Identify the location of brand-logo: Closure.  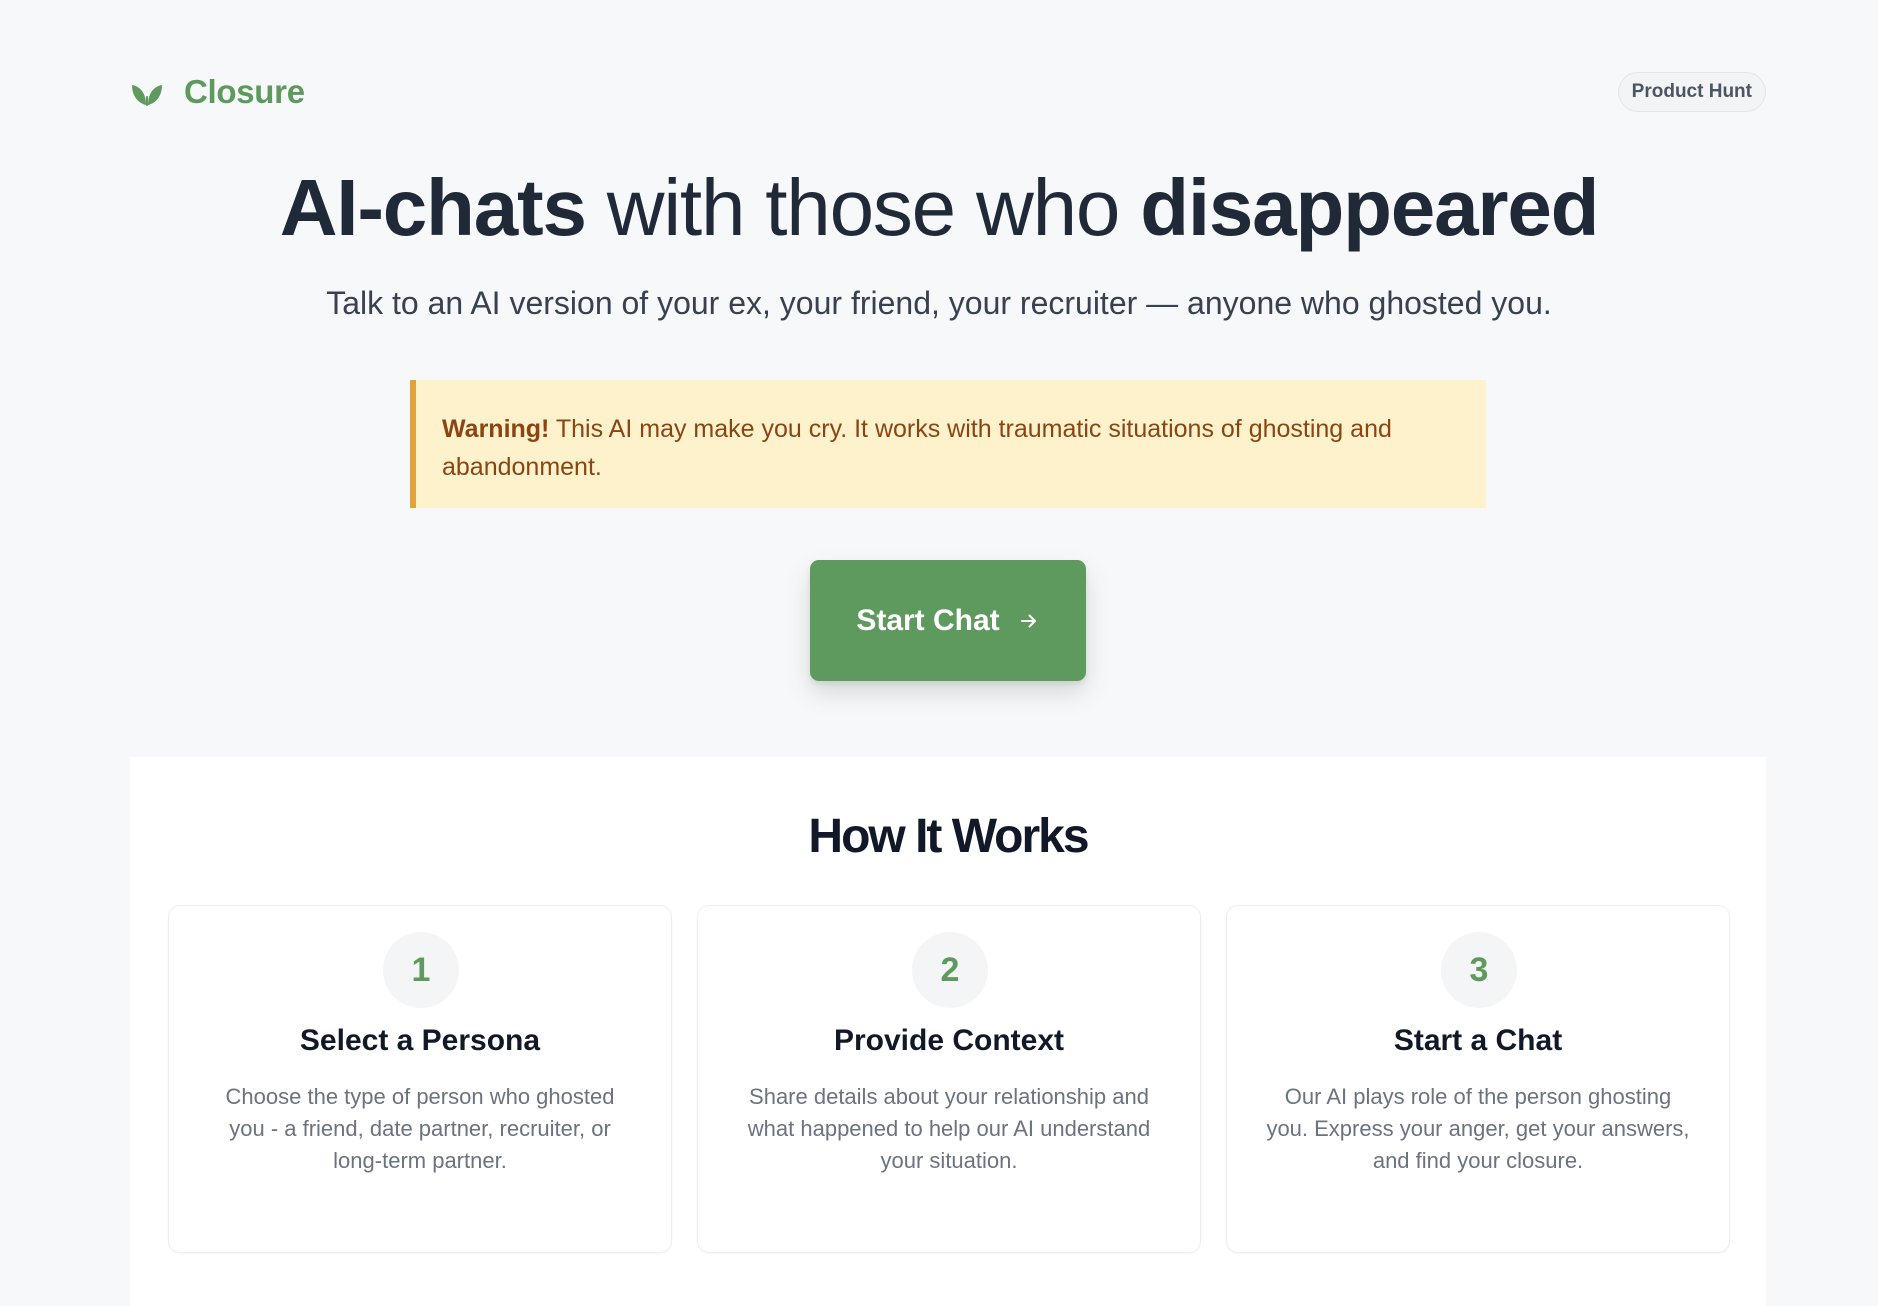
(217, 92).